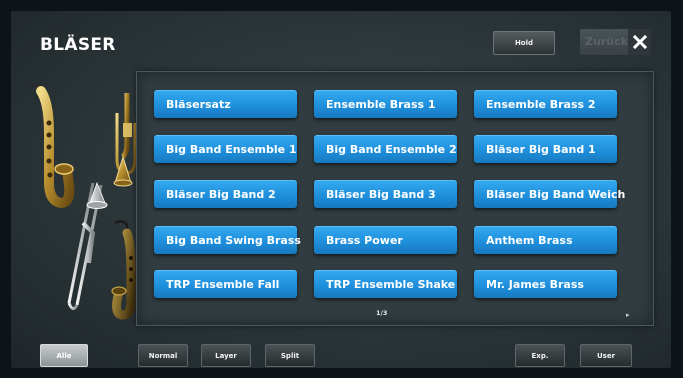 The width and height of the screenshot is (683, 378). What do you see at coordinates (52, 146) in the screenshot?
I see `saxophone-icon` at bounding box center [52, 146].